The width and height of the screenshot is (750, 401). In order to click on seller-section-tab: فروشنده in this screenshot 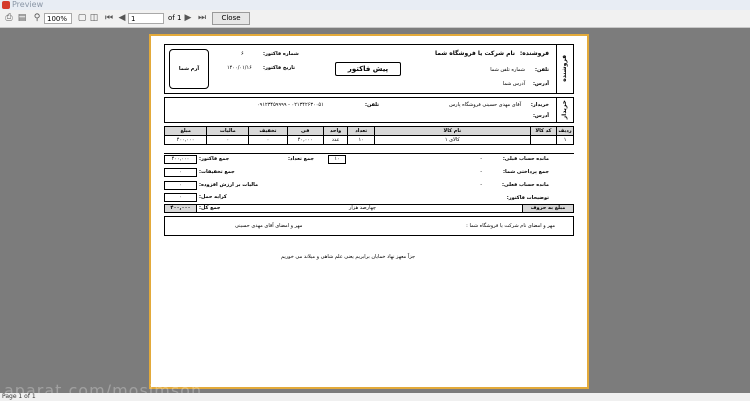, I will do `click(565, 69)`.